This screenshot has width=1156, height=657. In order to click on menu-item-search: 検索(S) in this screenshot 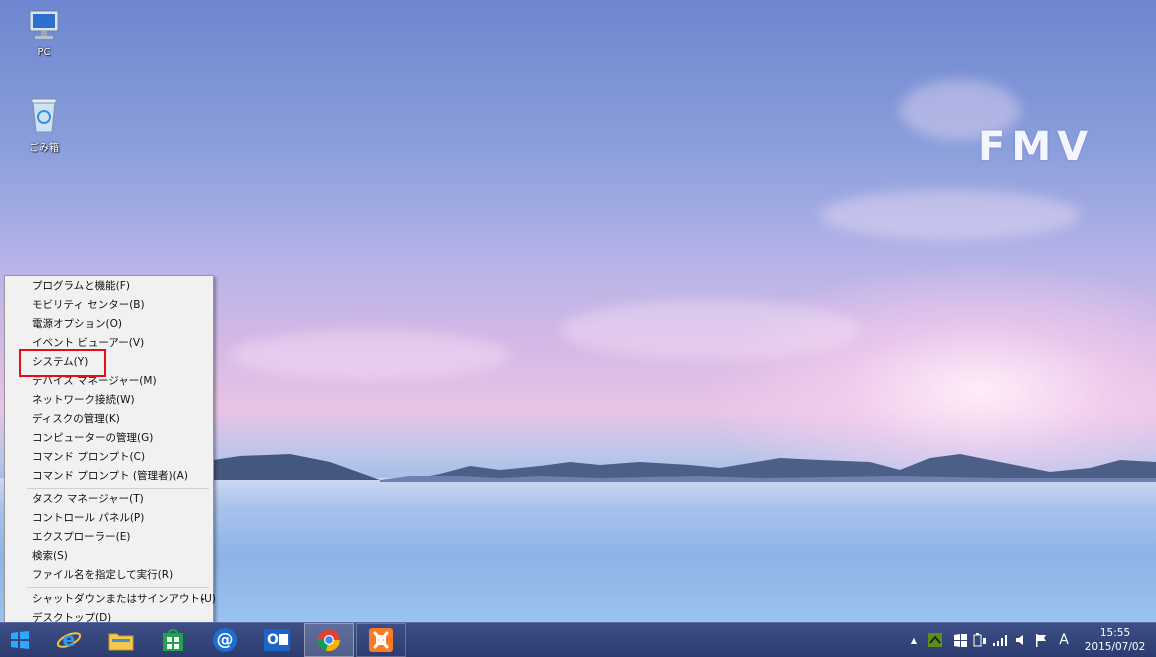, I will do `click(109, 556)`.